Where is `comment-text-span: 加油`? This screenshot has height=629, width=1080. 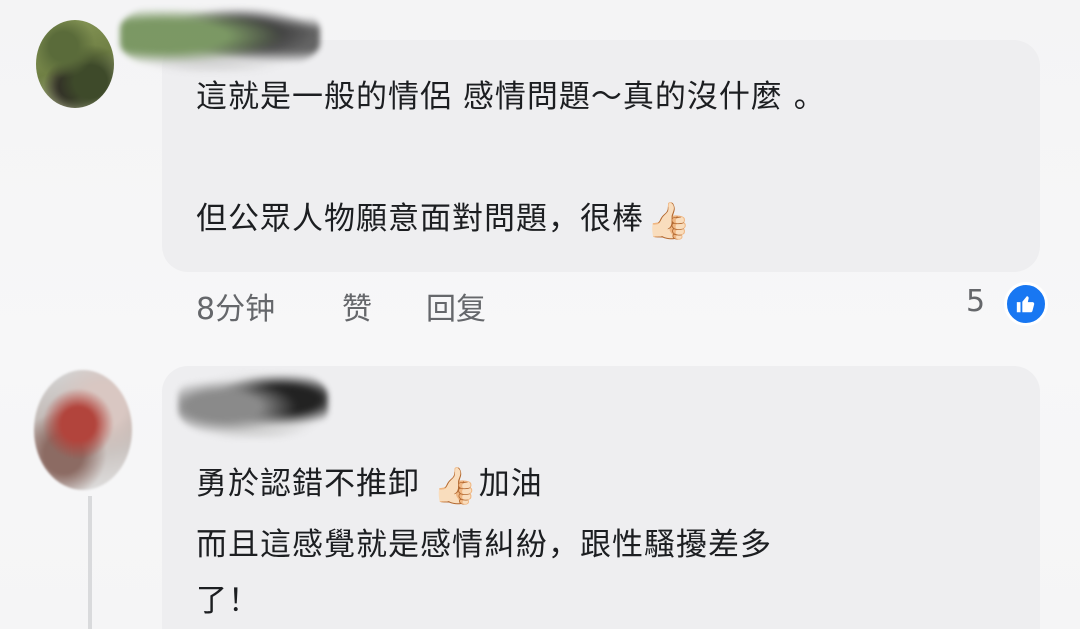 comment-text-span: 加油 is located at coordinates (510, 484).